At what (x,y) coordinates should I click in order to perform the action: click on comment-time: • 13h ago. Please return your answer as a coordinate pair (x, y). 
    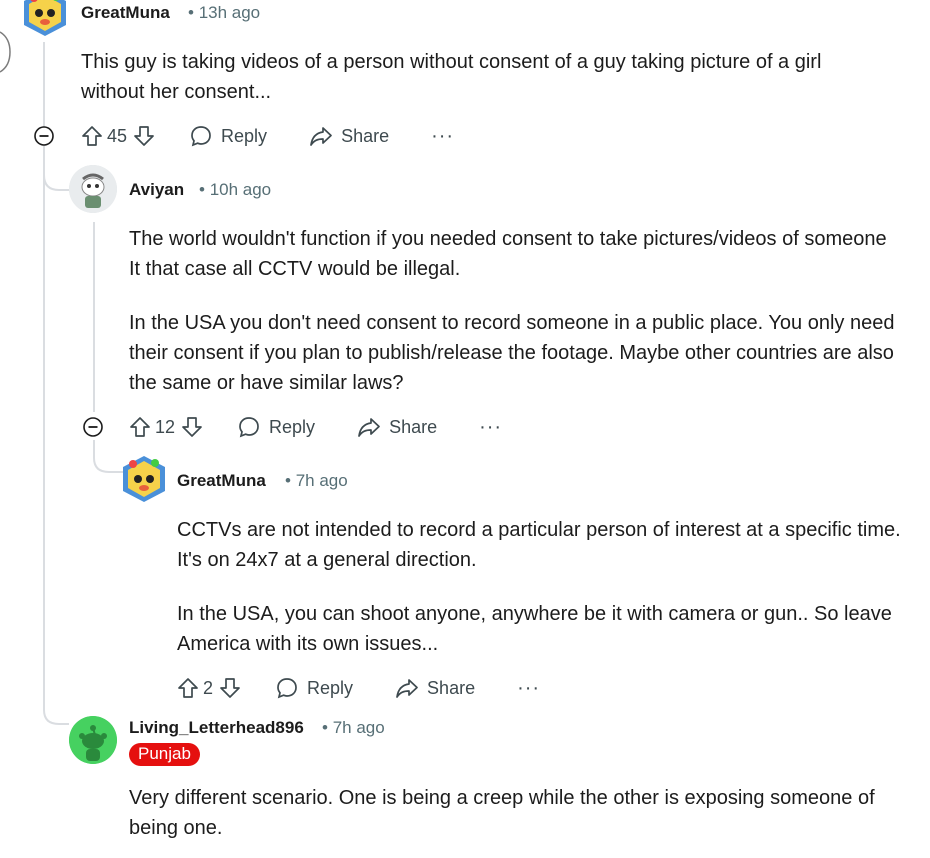
    Looking at the image, I should click on (224, 12).